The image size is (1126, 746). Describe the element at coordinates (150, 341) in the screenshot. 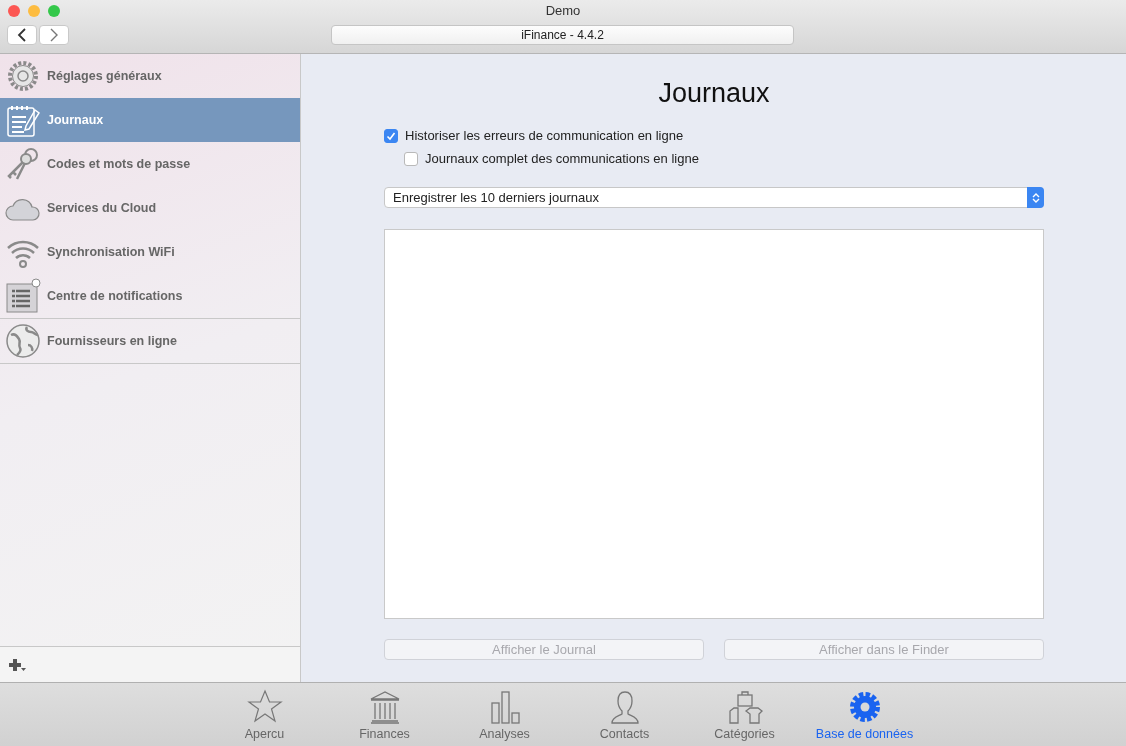

I see `sidebar-item: Fournisseurs en ligne` at that location.